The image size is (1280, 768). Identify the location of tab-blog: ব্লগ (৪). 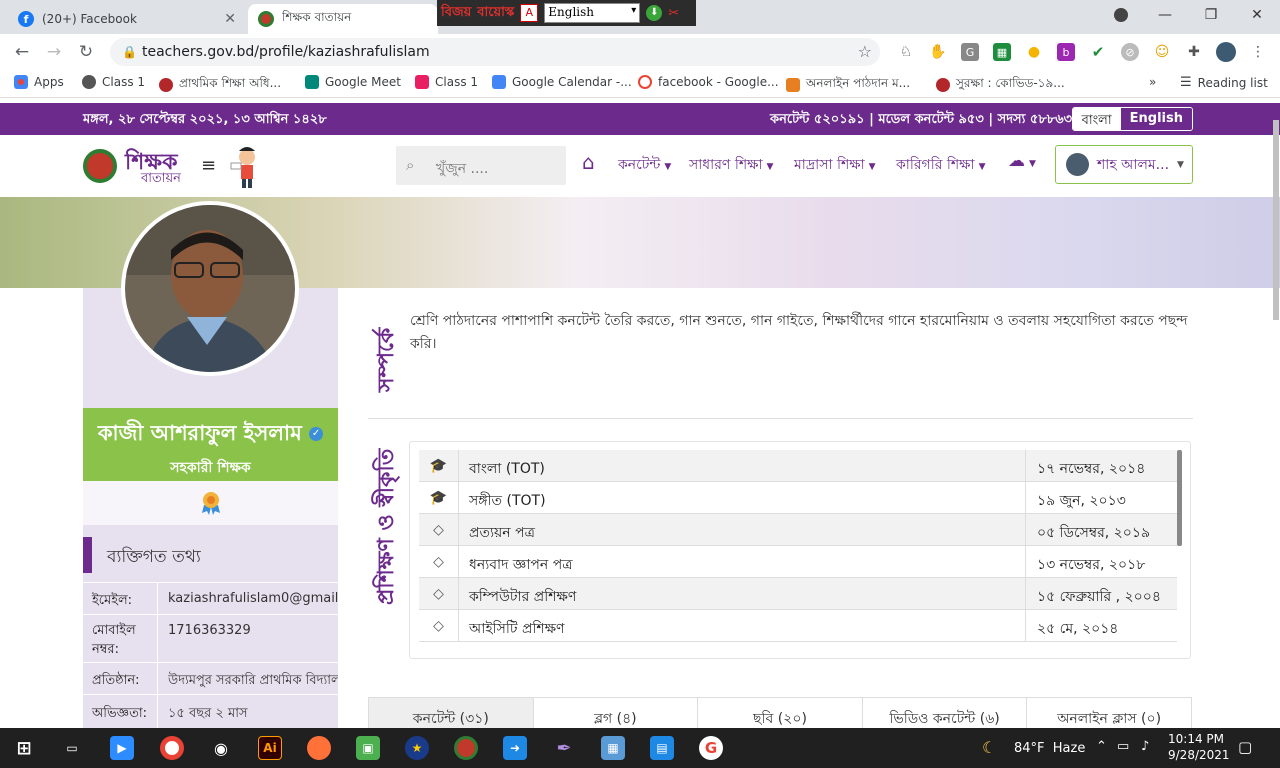
(616, 713).